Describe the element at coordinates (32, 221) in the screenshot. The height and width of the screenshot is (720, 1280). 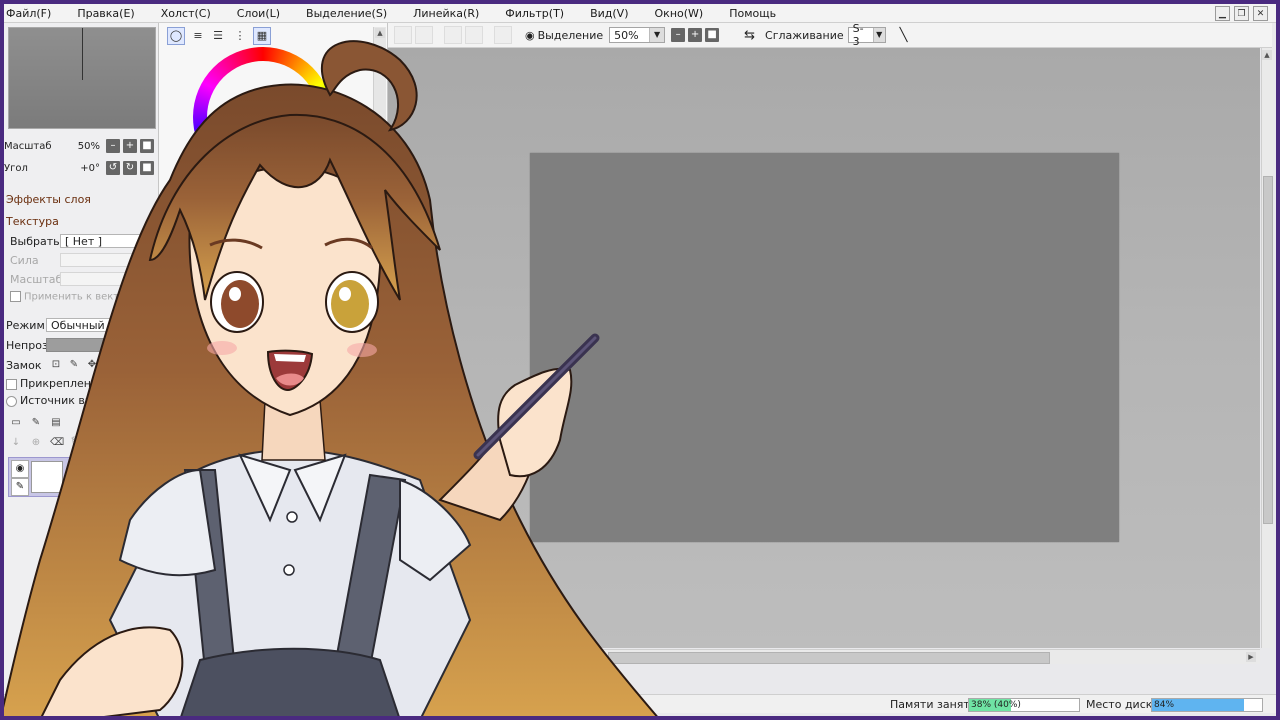
I see `texture-header: Текстура` at that location.